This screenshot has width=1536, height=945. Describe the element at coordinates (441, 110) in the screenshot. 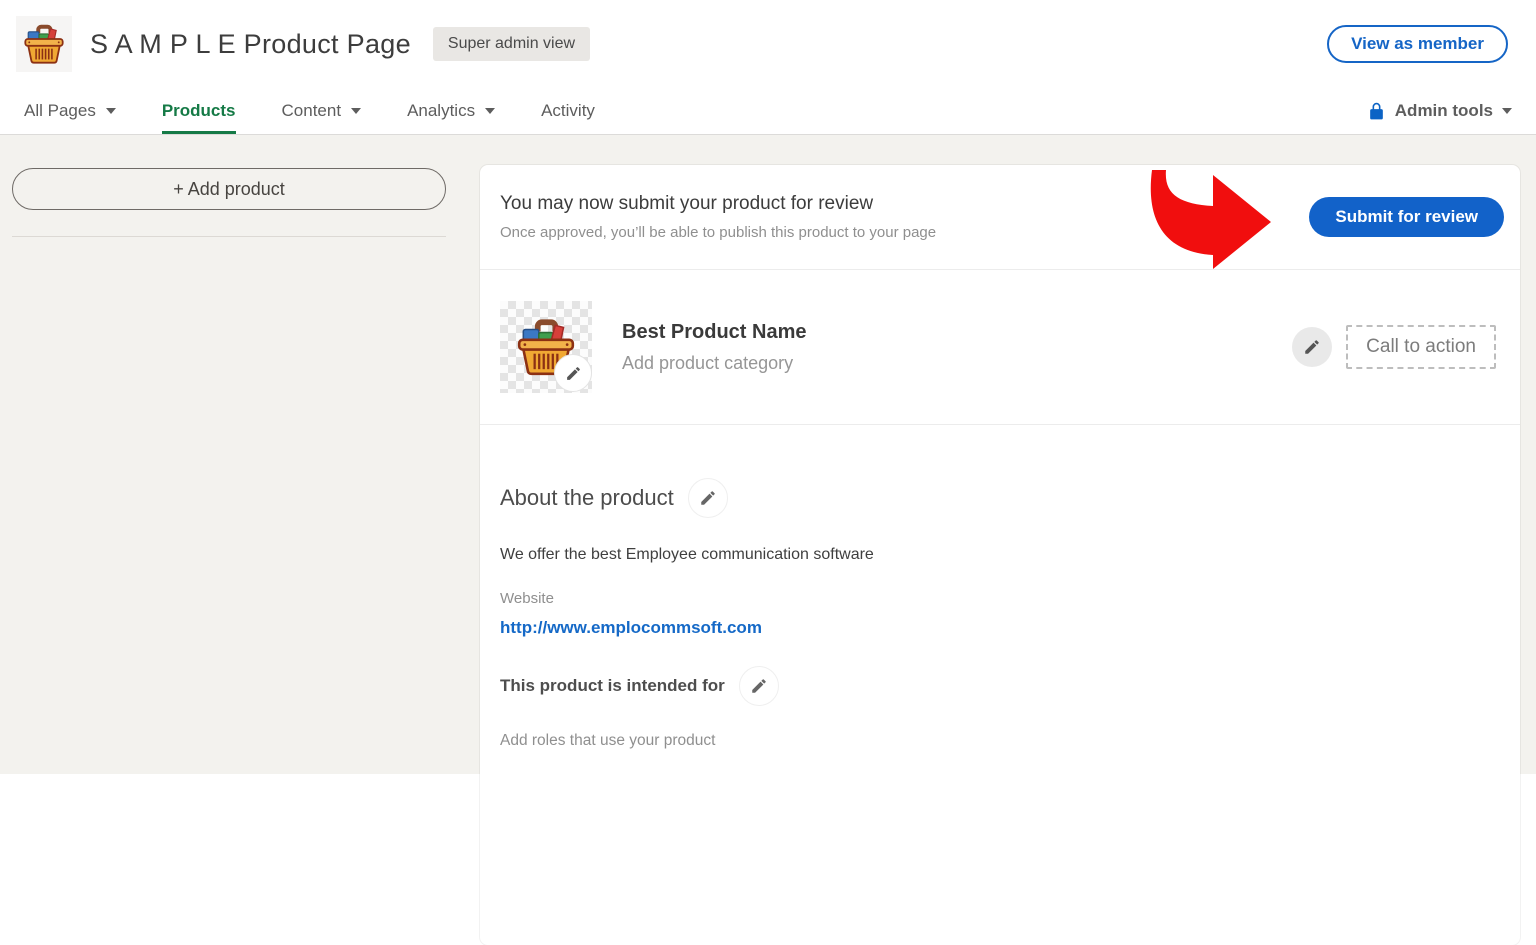

I see `nav-tab-label: Analytics` at that location.